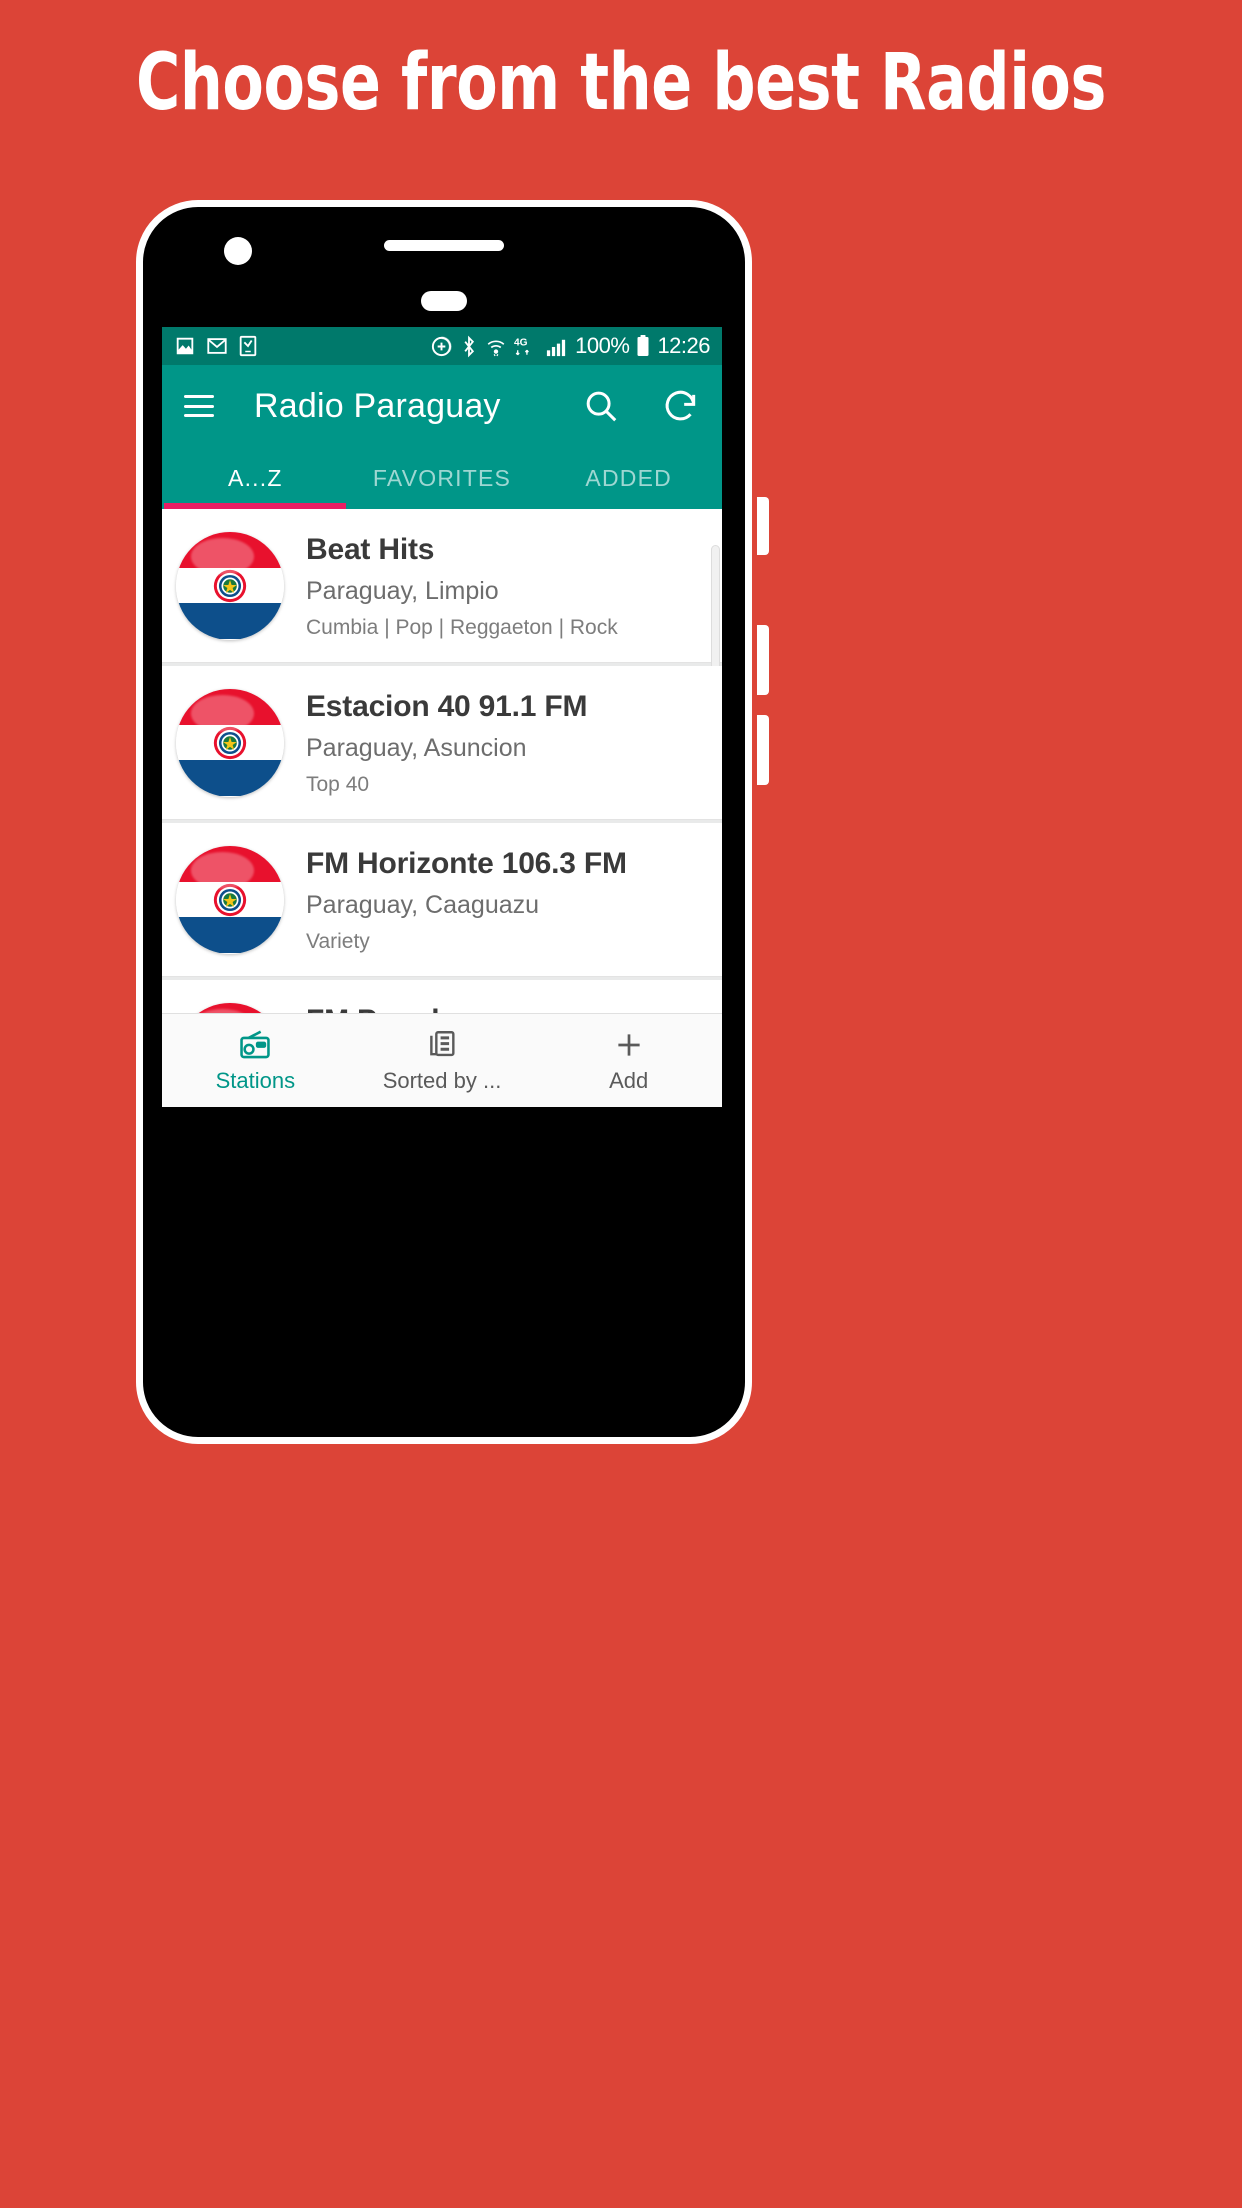 This screenshot has height=2208, width=1242. What do you see at coordinates (377, 405) in the screenshot?
I see `app-title: Radio Paraguay` at bounding box center [377, 405].